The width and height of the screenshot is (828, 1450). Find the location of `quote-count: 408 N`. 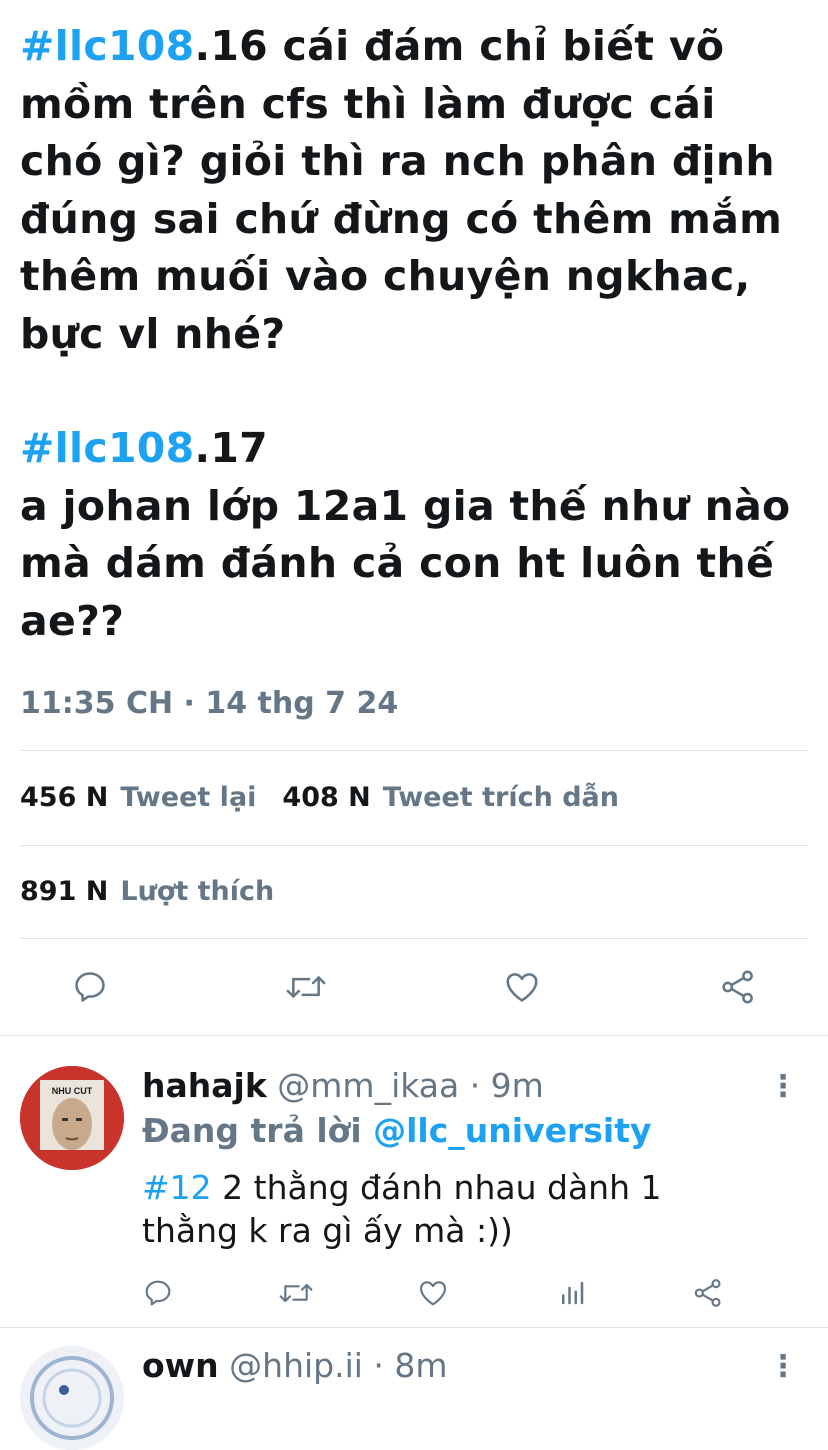

quote-count: 408 N is located at coordinates (326, 797).